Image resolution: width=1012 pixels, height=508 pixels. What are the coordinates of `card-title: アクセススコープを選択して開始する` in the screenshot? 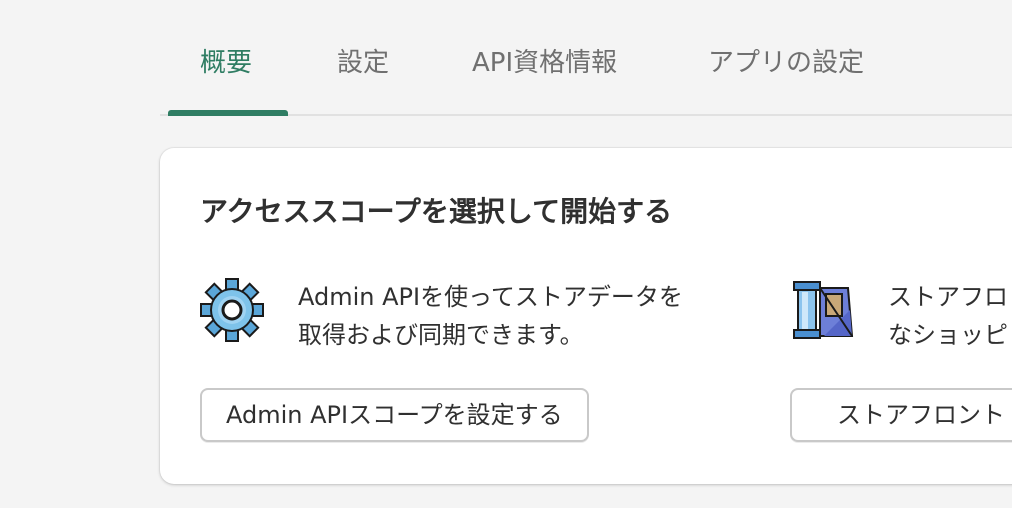 It's located at (436, 211).